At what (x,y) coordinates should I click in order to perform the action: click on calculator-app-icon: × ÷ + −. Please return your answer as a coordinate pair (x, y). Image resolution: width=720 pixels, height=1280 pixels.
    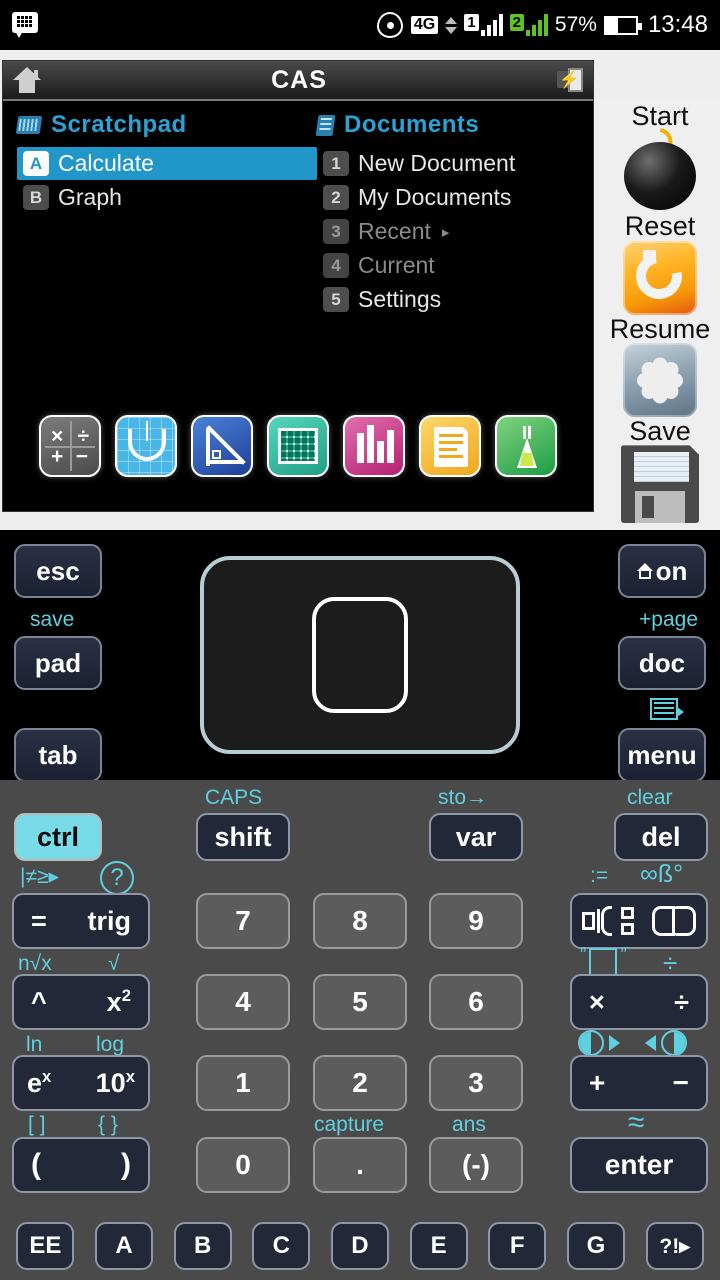
    Looking at the image, I should click on (70, 446).